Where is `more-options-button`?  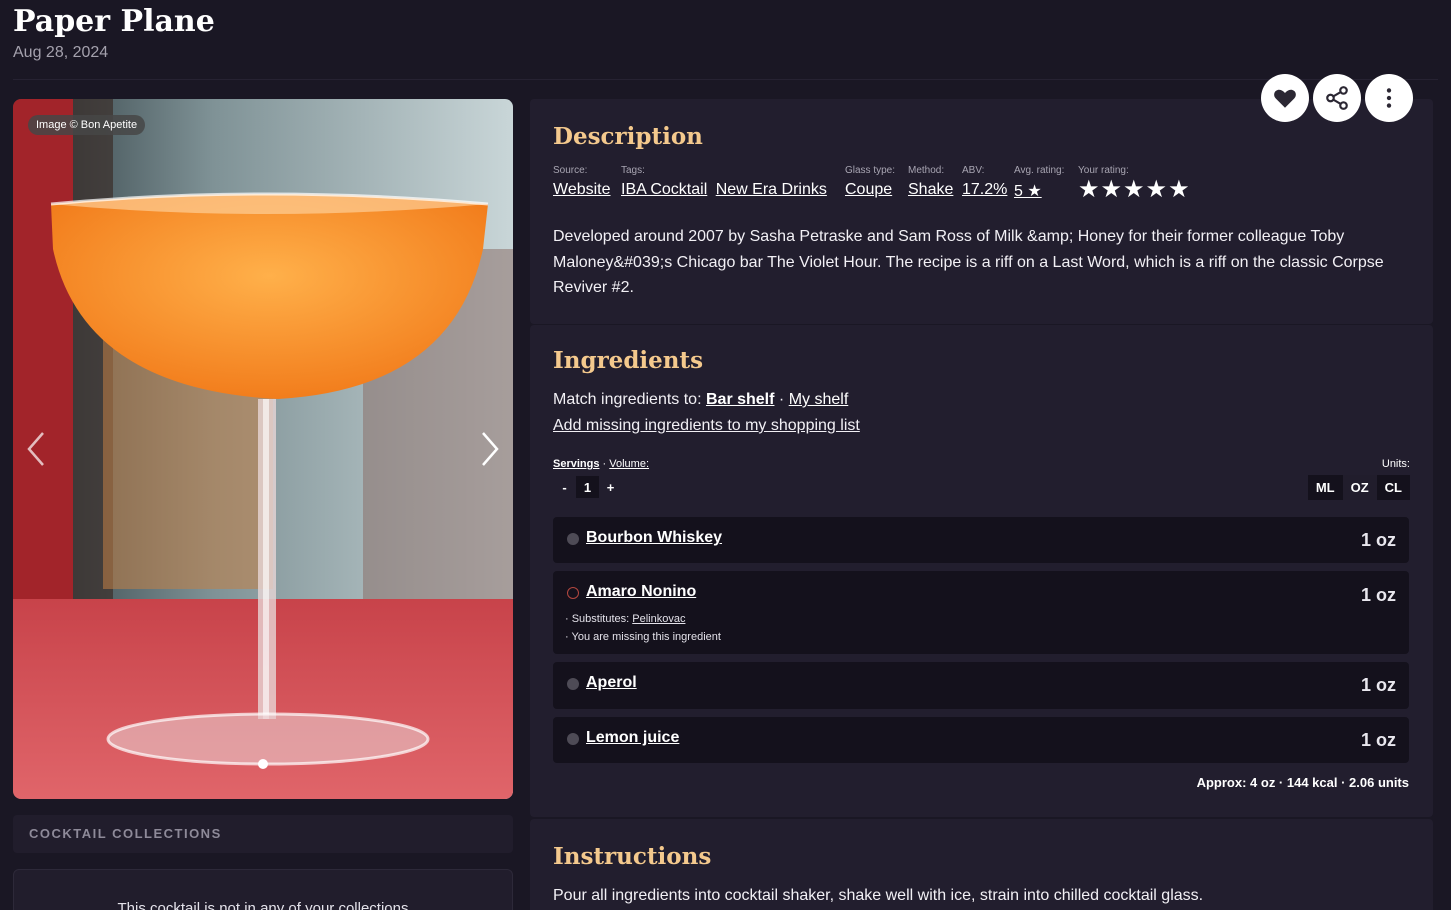
more-options-button is located at coordinates (1389, 98).